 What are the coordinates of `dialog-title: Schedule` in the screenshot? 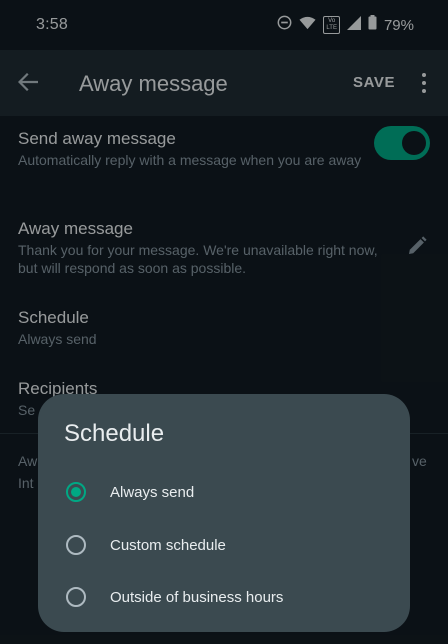 It's located at (114, 433).